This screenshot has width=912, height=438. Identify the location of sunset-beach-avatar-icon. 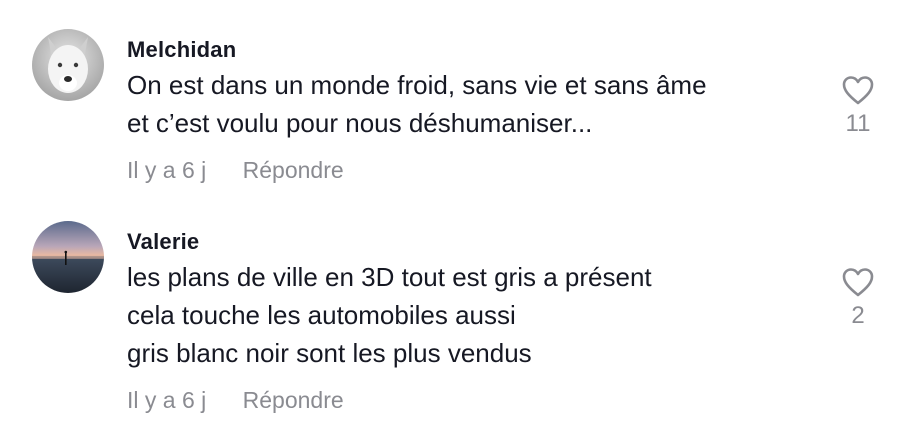
(68, 257).